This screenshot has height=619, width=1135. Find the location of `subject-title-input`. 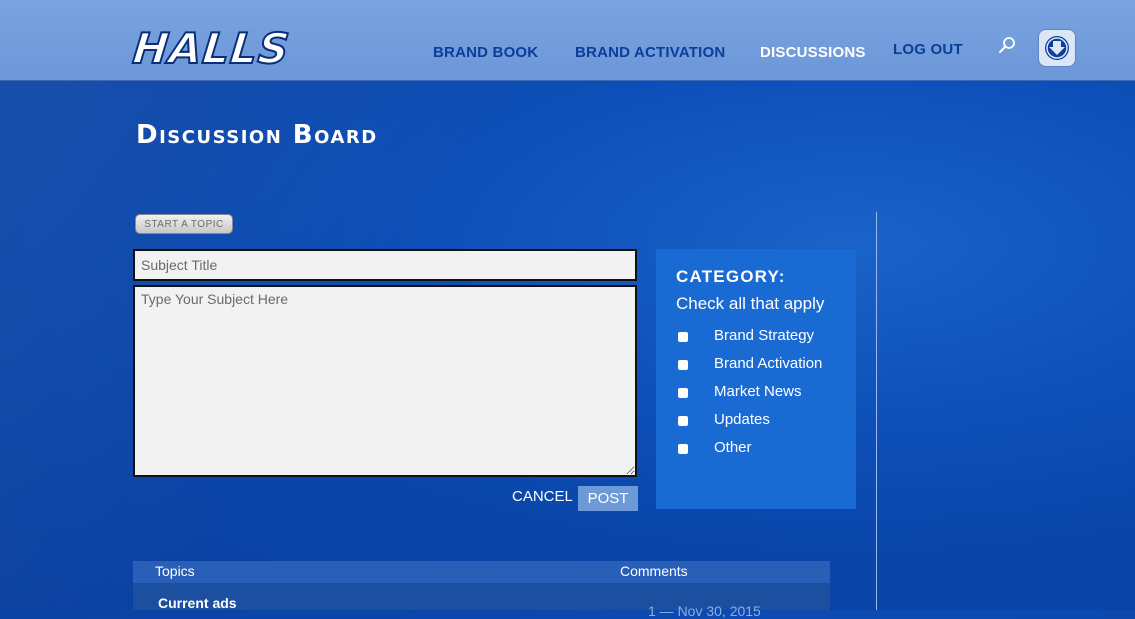

subject-title-input is located at coordinates (385, 265).